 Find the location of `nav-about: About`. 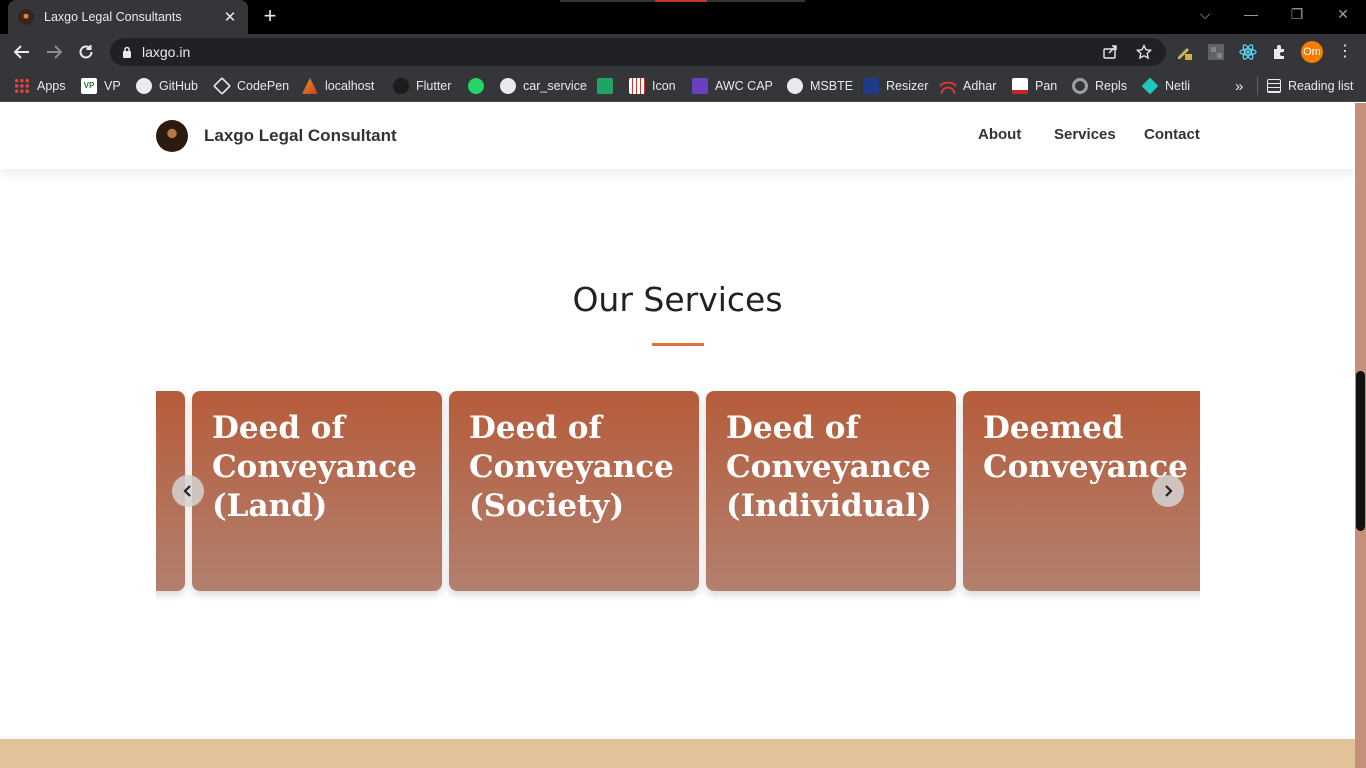

nav-about: About is located at coordinates (999, 134).